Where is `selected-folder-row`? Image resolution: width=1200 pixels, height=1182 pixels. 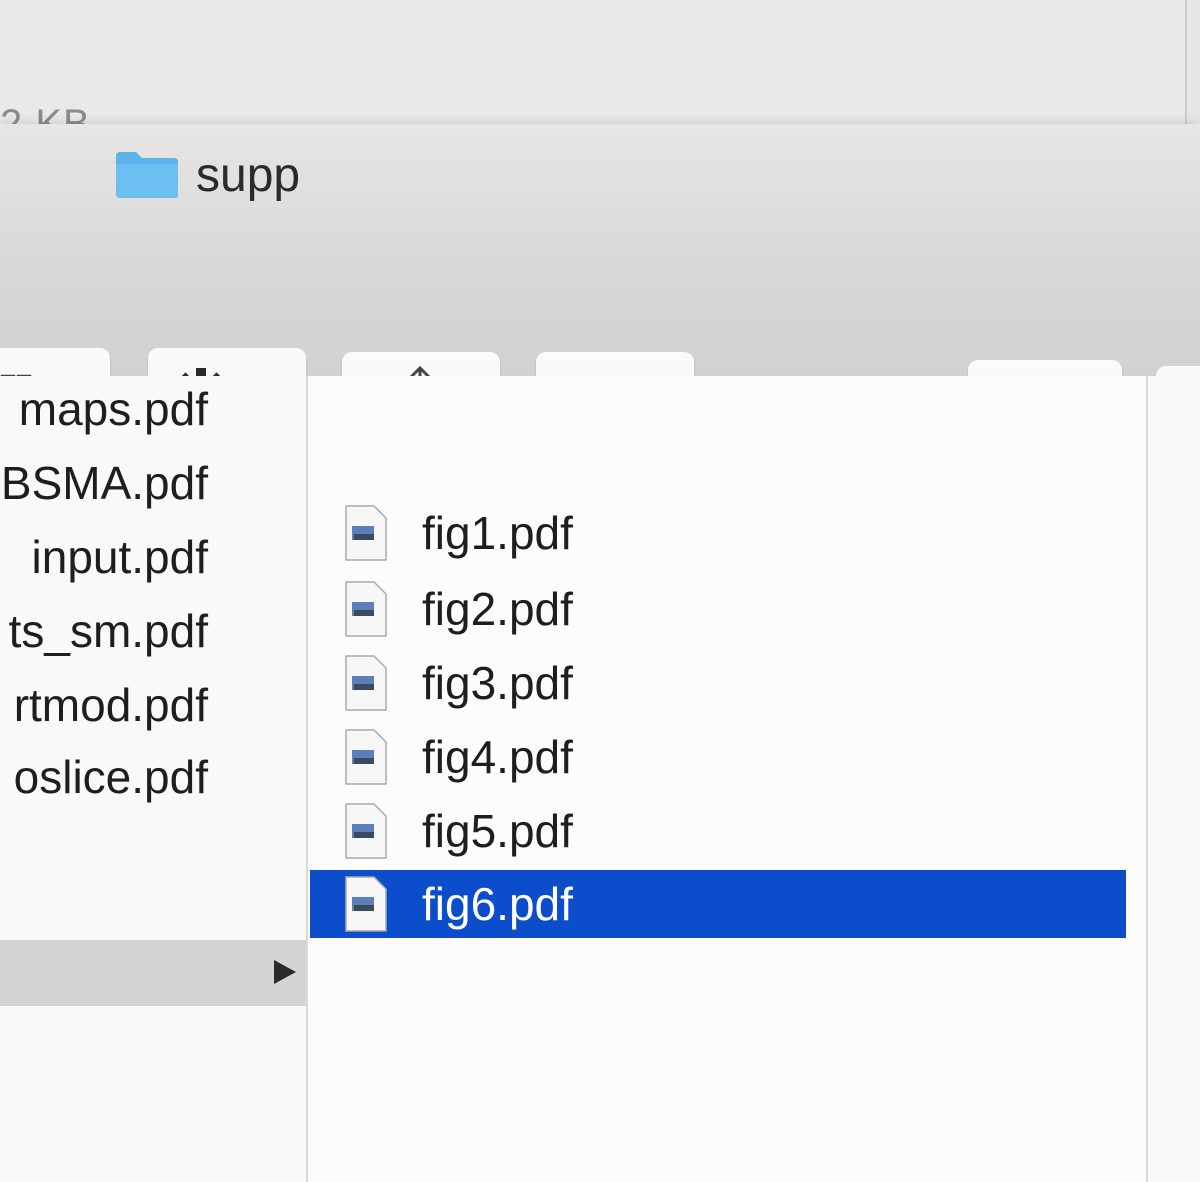 selected-folder-row is located at coordinates (153, 973).